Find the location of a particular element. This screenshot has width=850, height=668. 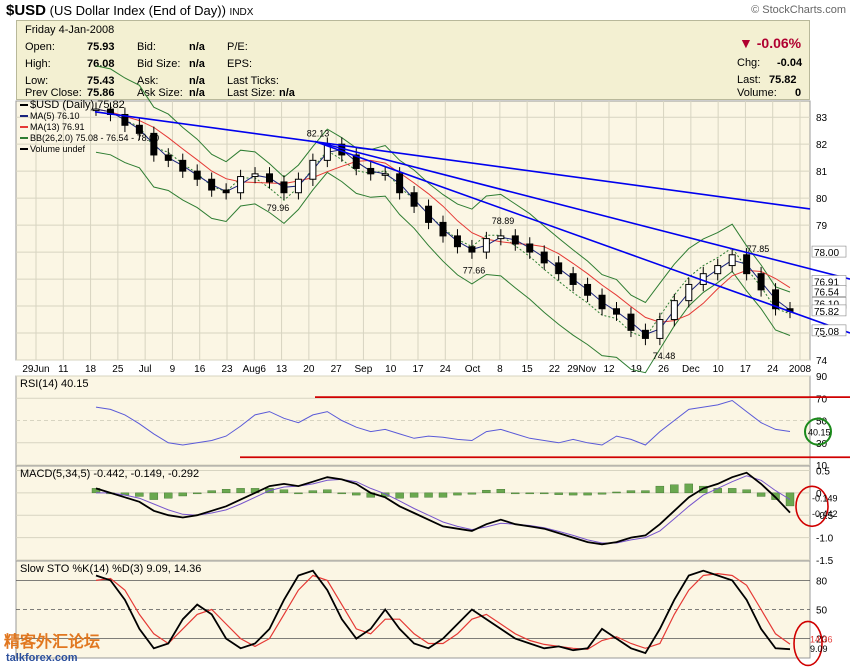

price-annotation: 77.85 is located at coordinates (758, 249).